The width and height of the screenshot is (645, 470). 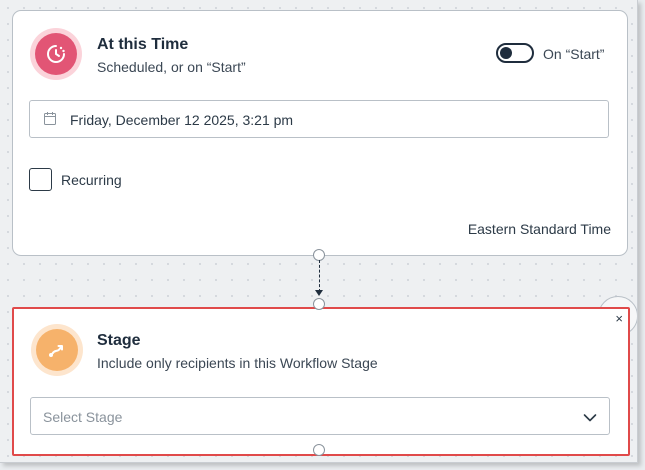 I want to click on start-toggle, so click(x=515, y=53).